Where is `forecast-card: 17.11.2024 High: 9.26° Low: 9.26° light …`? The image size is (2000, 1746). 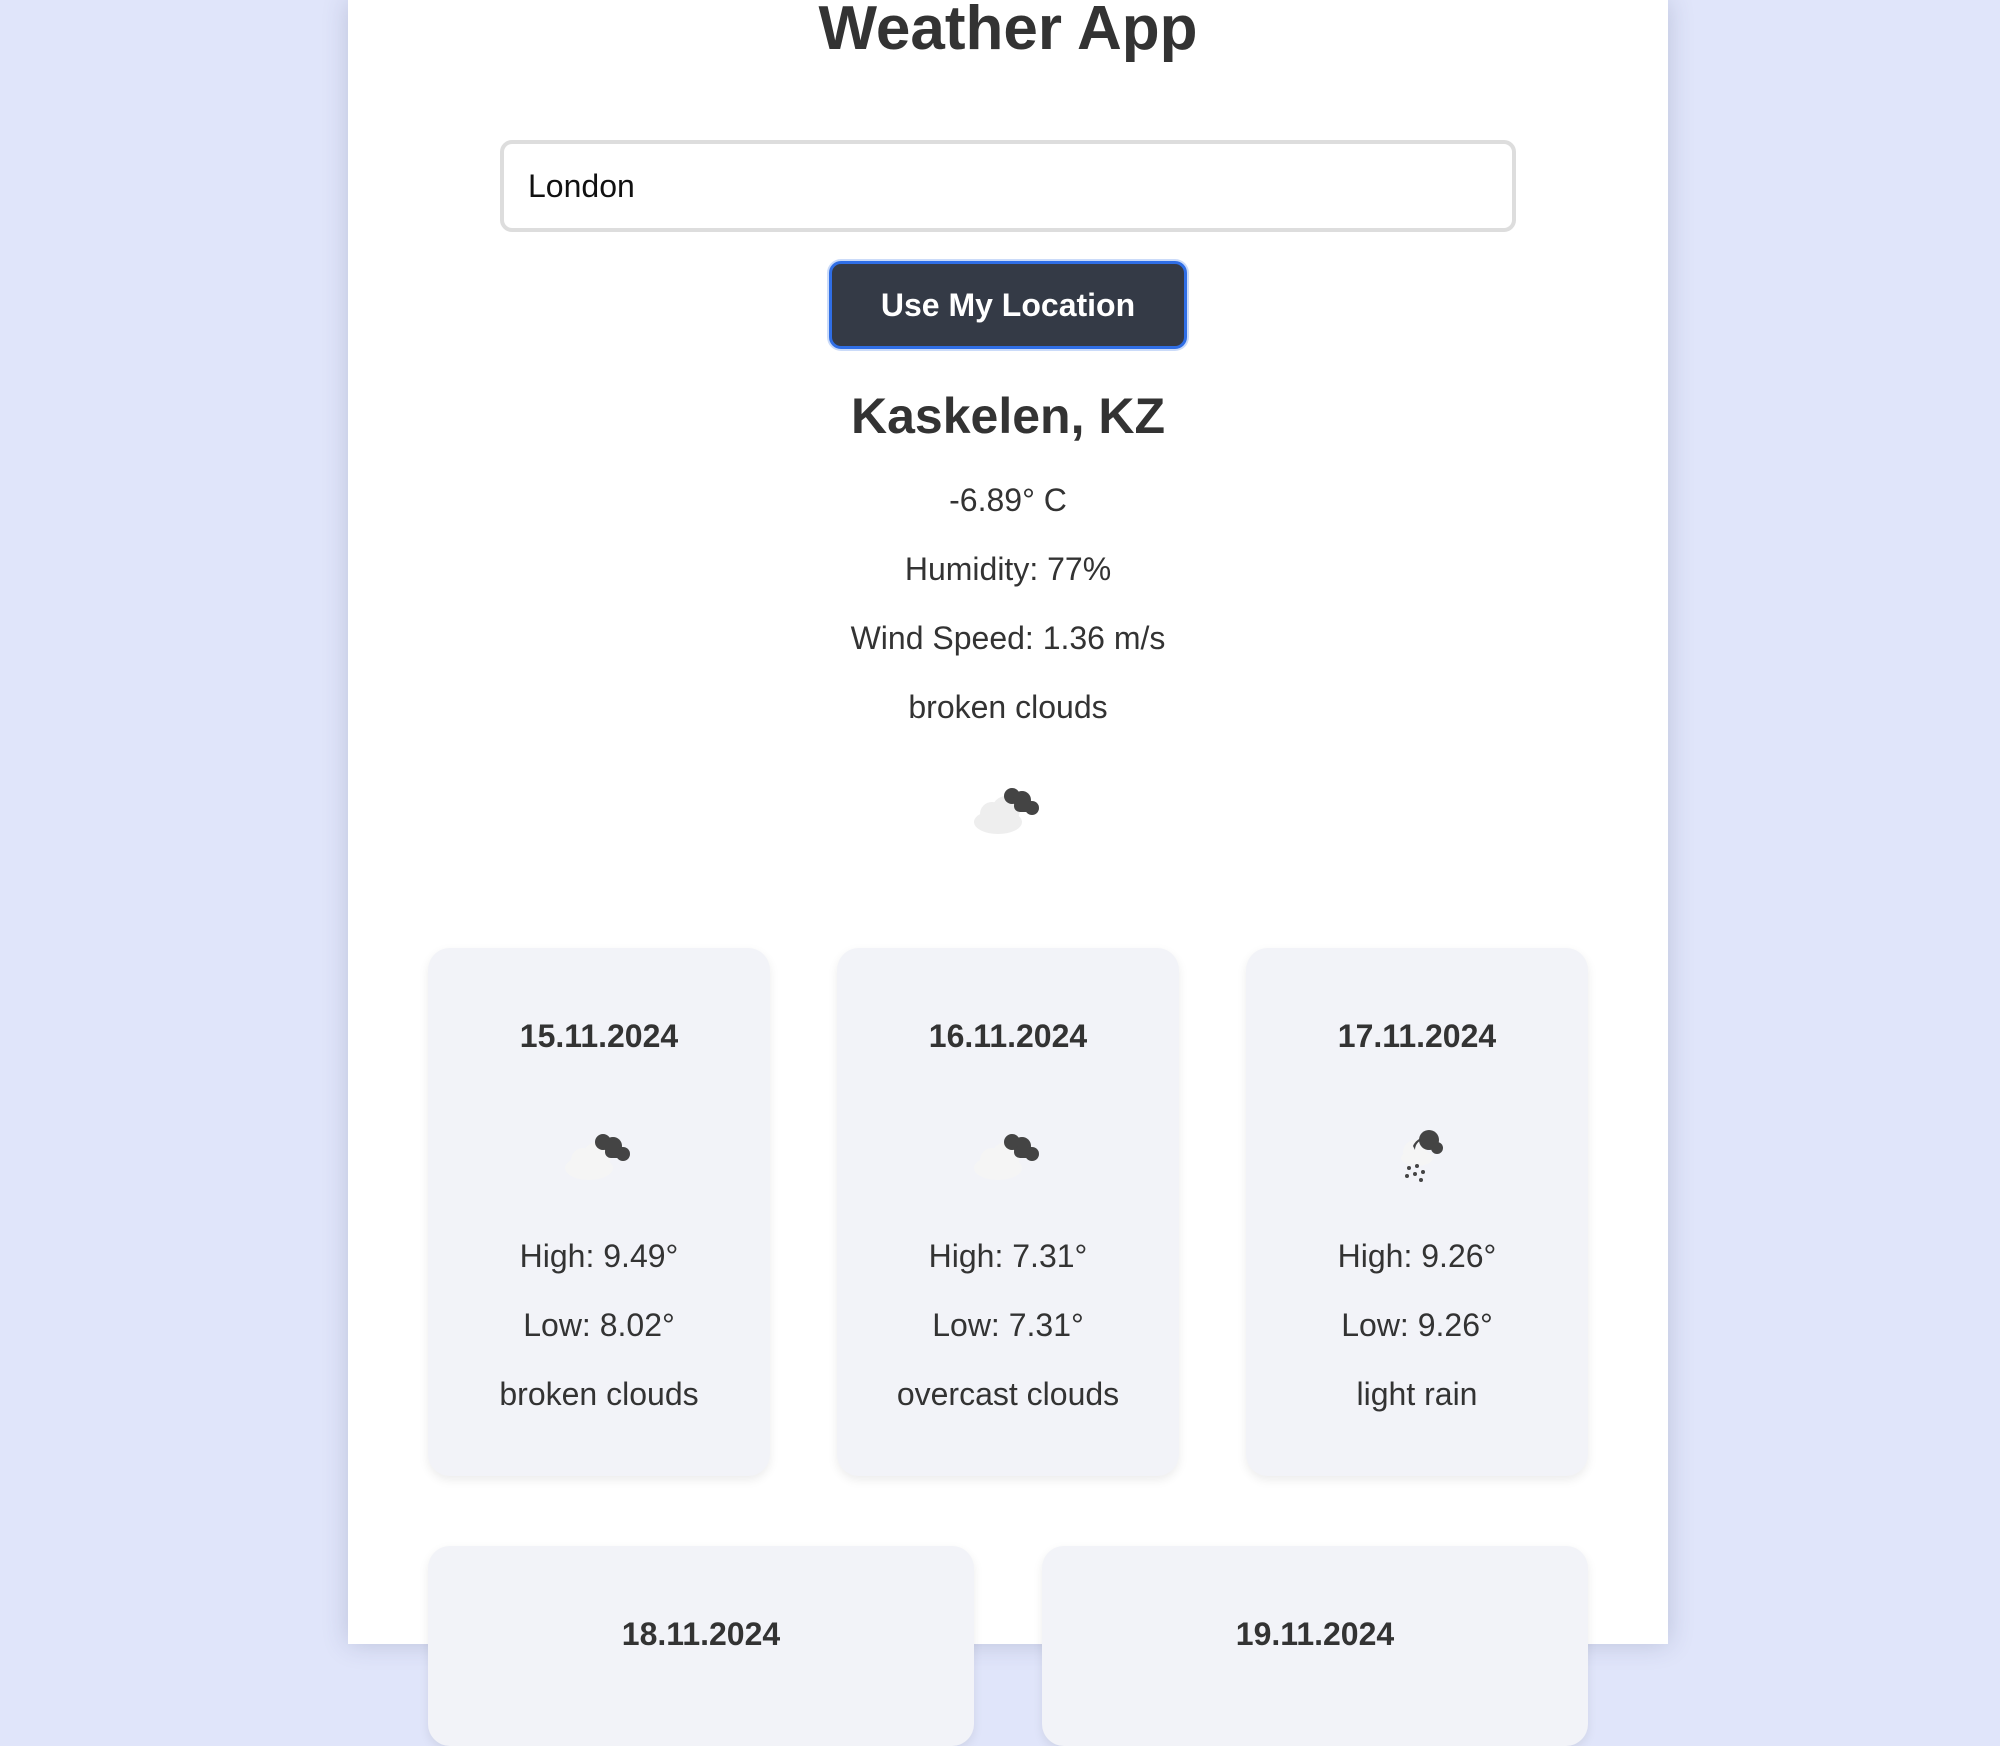 forecast-card: 17.11.2024 High: 9.26° Low: 9.26° light … is located at coordinates (1417, 1212).